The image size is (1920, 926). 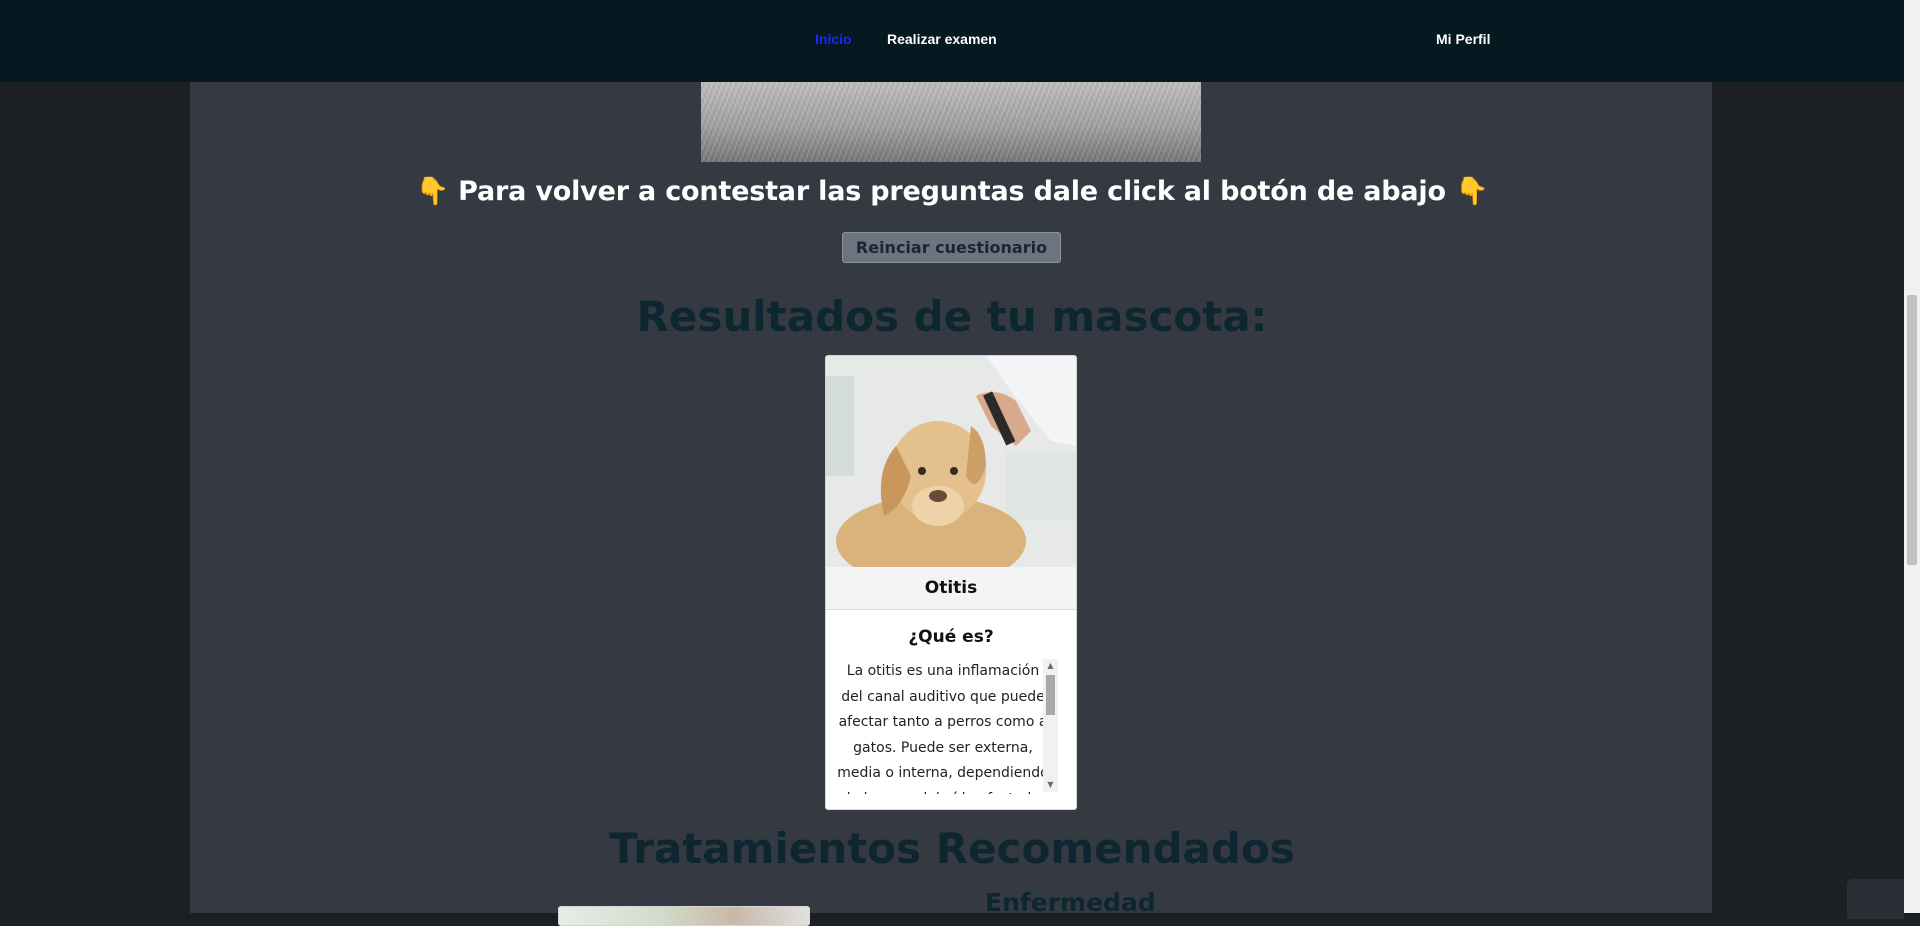 What do you see at coordinates (1463, 39) in the screenshot?
I see `nav-link-mi-perfil: Mi Perfil` at bounding box center [1463, 39].